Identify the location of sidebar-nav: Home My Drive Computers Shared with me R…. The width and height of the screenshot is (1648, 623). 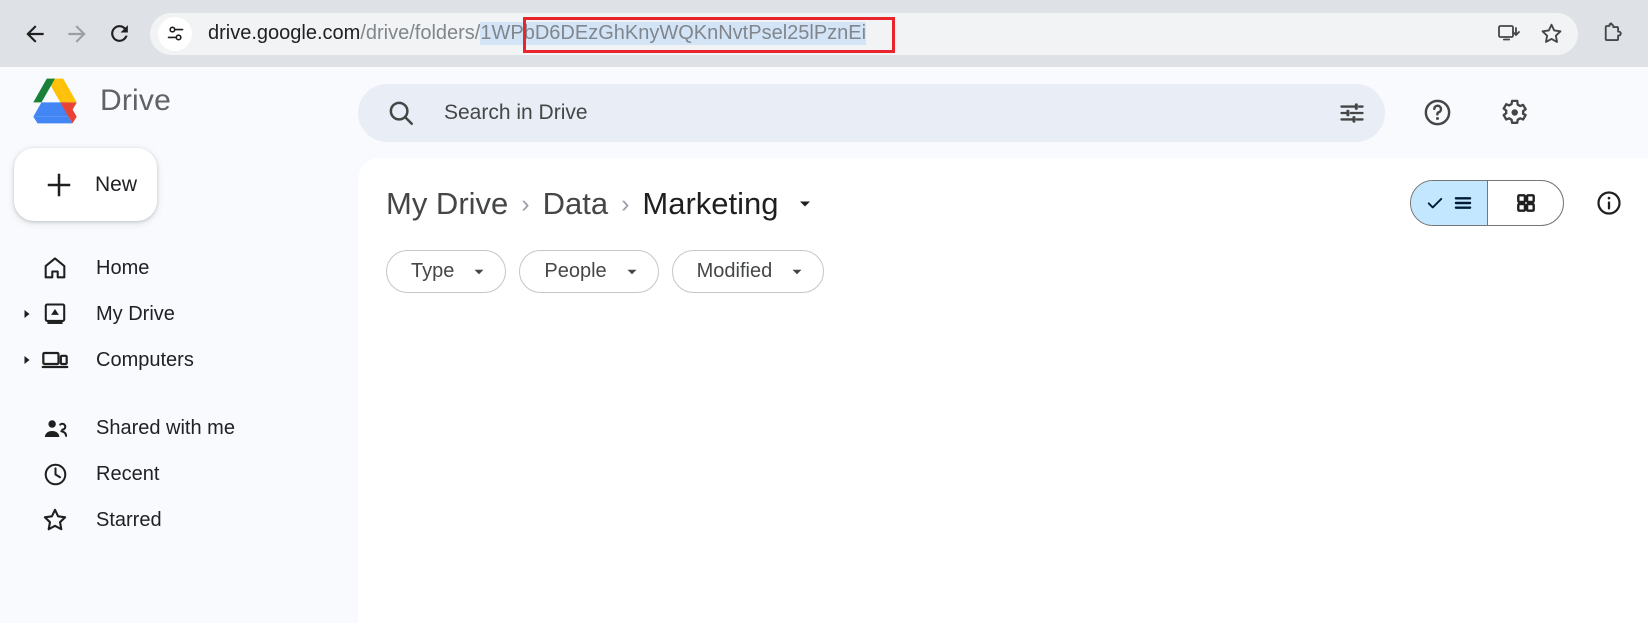
(178, 394).